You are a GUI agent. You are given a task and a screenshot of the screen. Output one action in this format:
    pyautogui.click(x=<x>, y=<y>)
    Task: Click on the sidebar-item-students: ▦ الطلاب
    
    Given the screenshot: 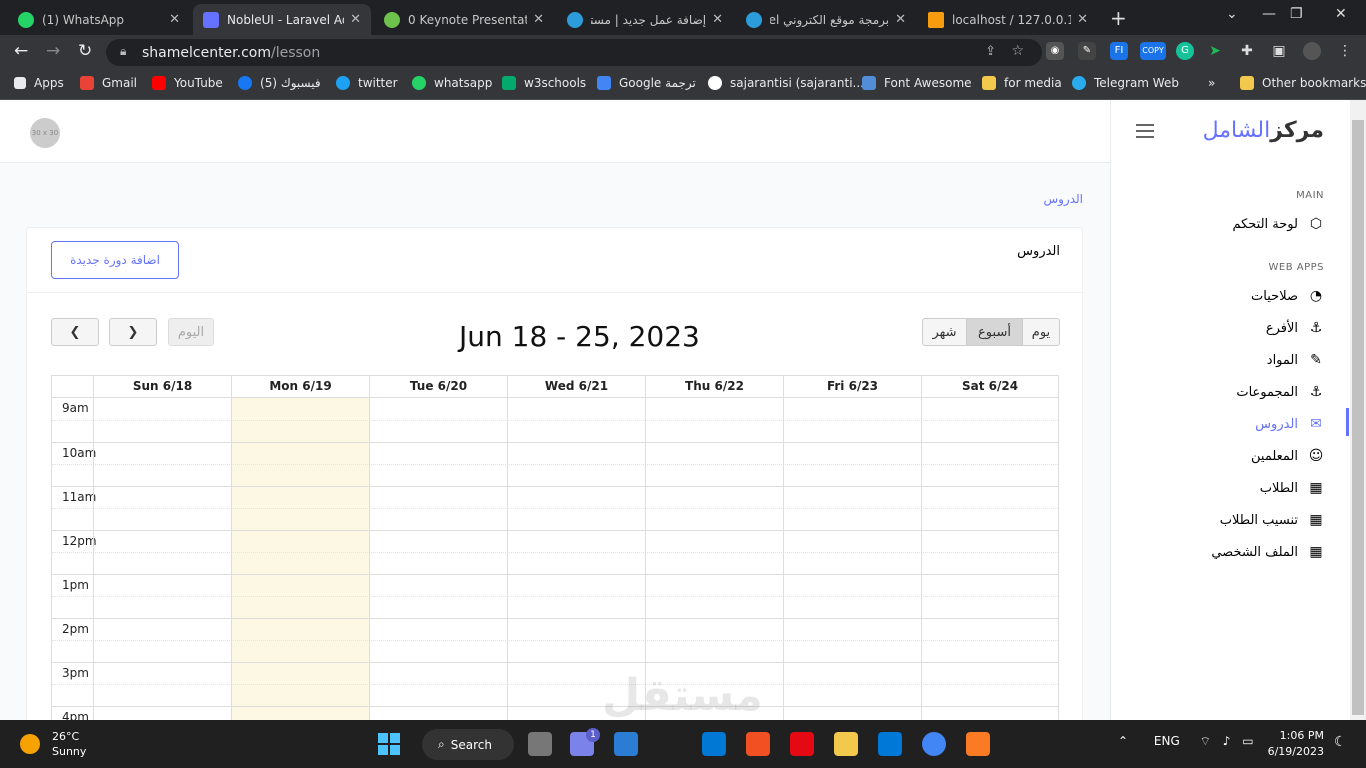 What is the action you would take?
    pyautogui.click(x=1292, y=488)
    